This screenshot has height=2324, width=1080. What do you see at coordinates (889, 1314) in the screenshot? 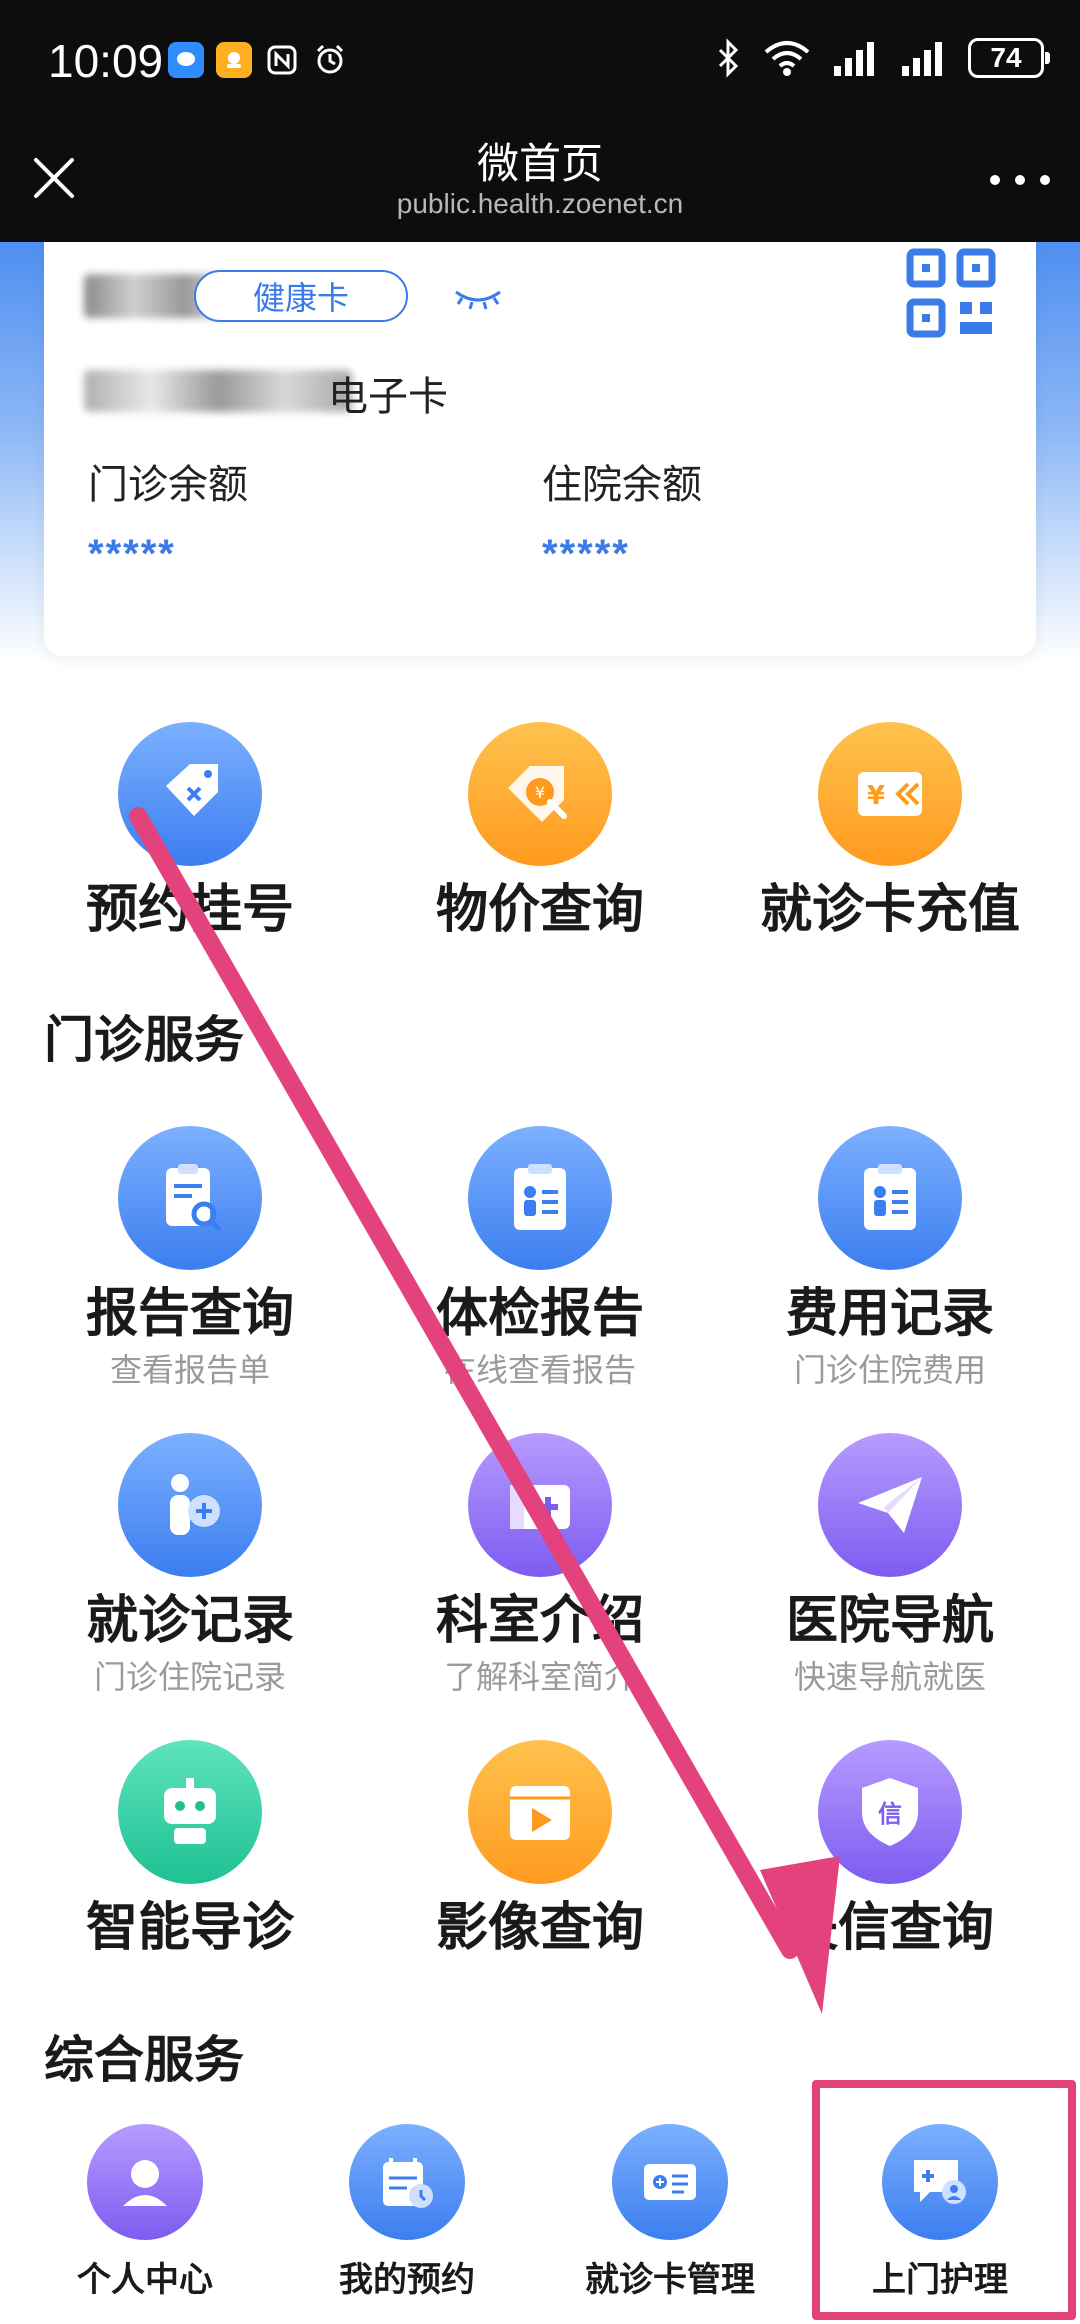
I see `service-label: 费用记录` at bounding box center [889, 1314].